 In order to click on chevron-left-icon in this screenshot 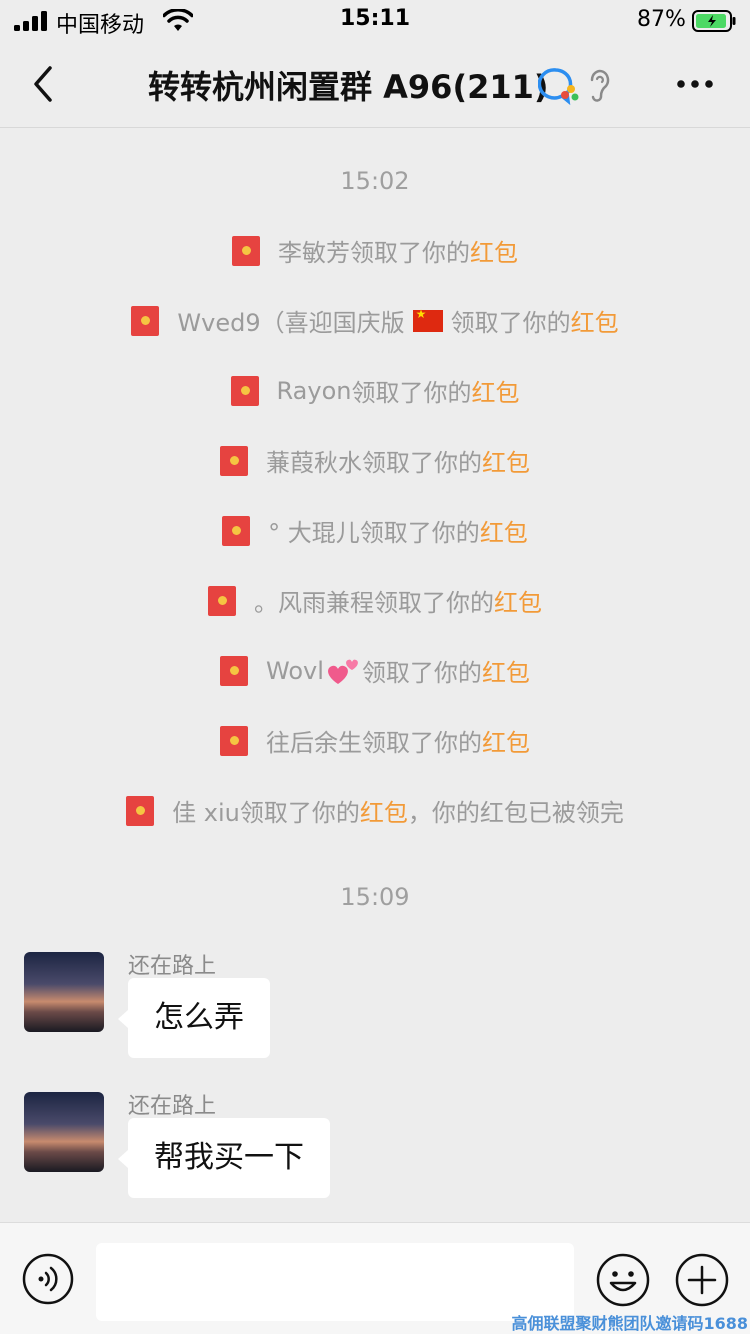, I will do `click(43, 84)`.